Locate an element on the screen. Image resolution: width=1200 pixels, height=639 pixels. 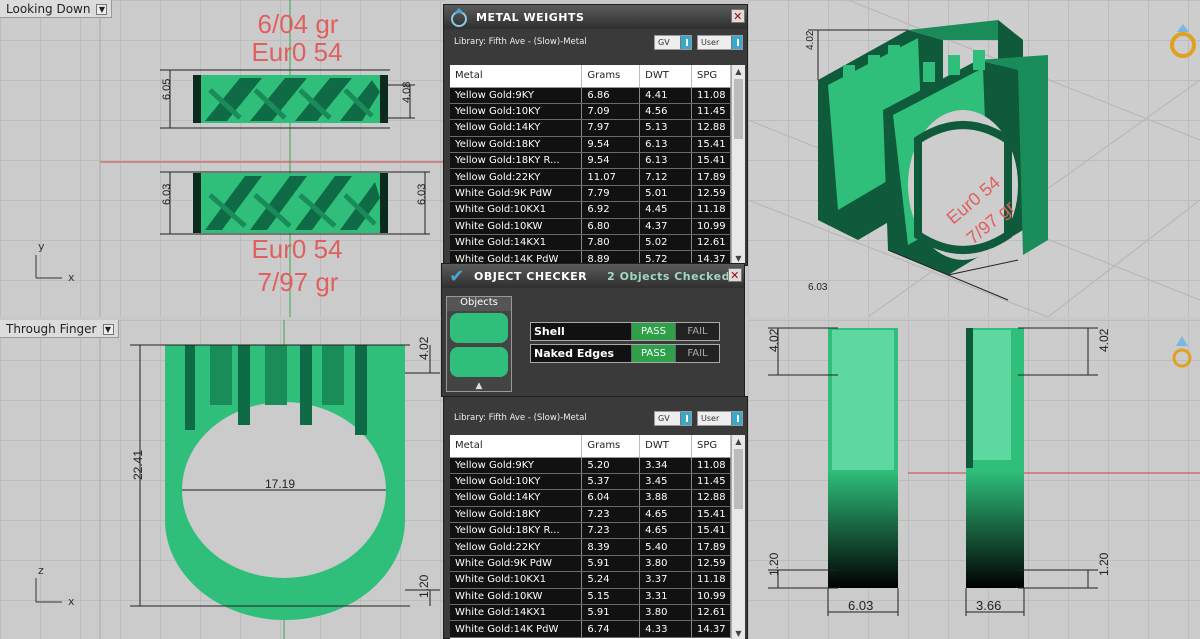
viewport-label-looking-down: Looking Down ▼ is located at coordinates (56, 9).